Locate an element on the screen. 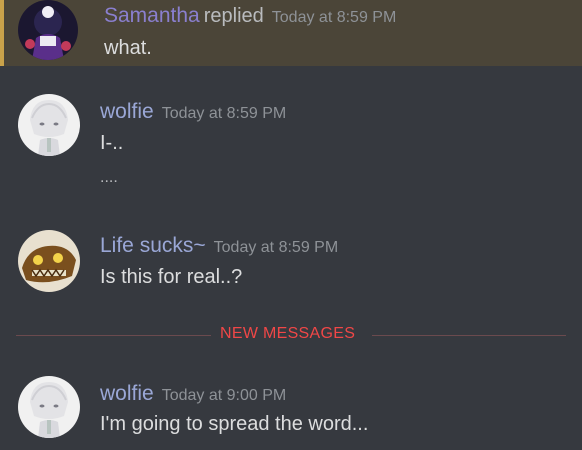  message-text: Is this for real..? is located at coordinates (171, 277).